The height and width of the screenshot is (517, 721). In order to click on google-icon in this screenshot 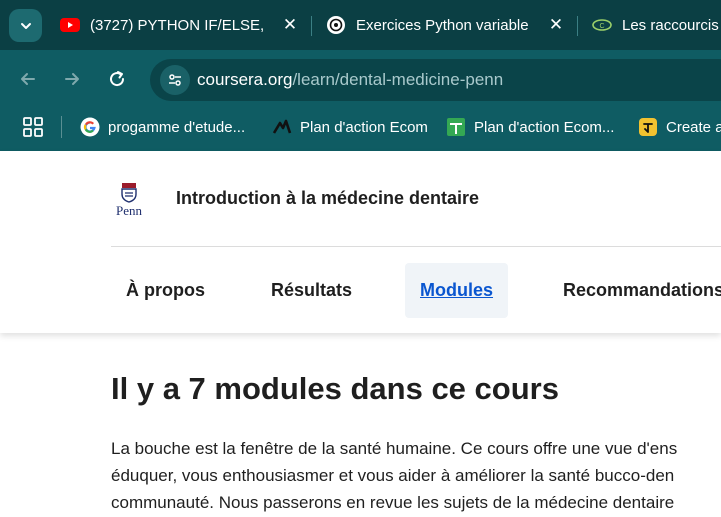, I will do `click(90, 127)`.